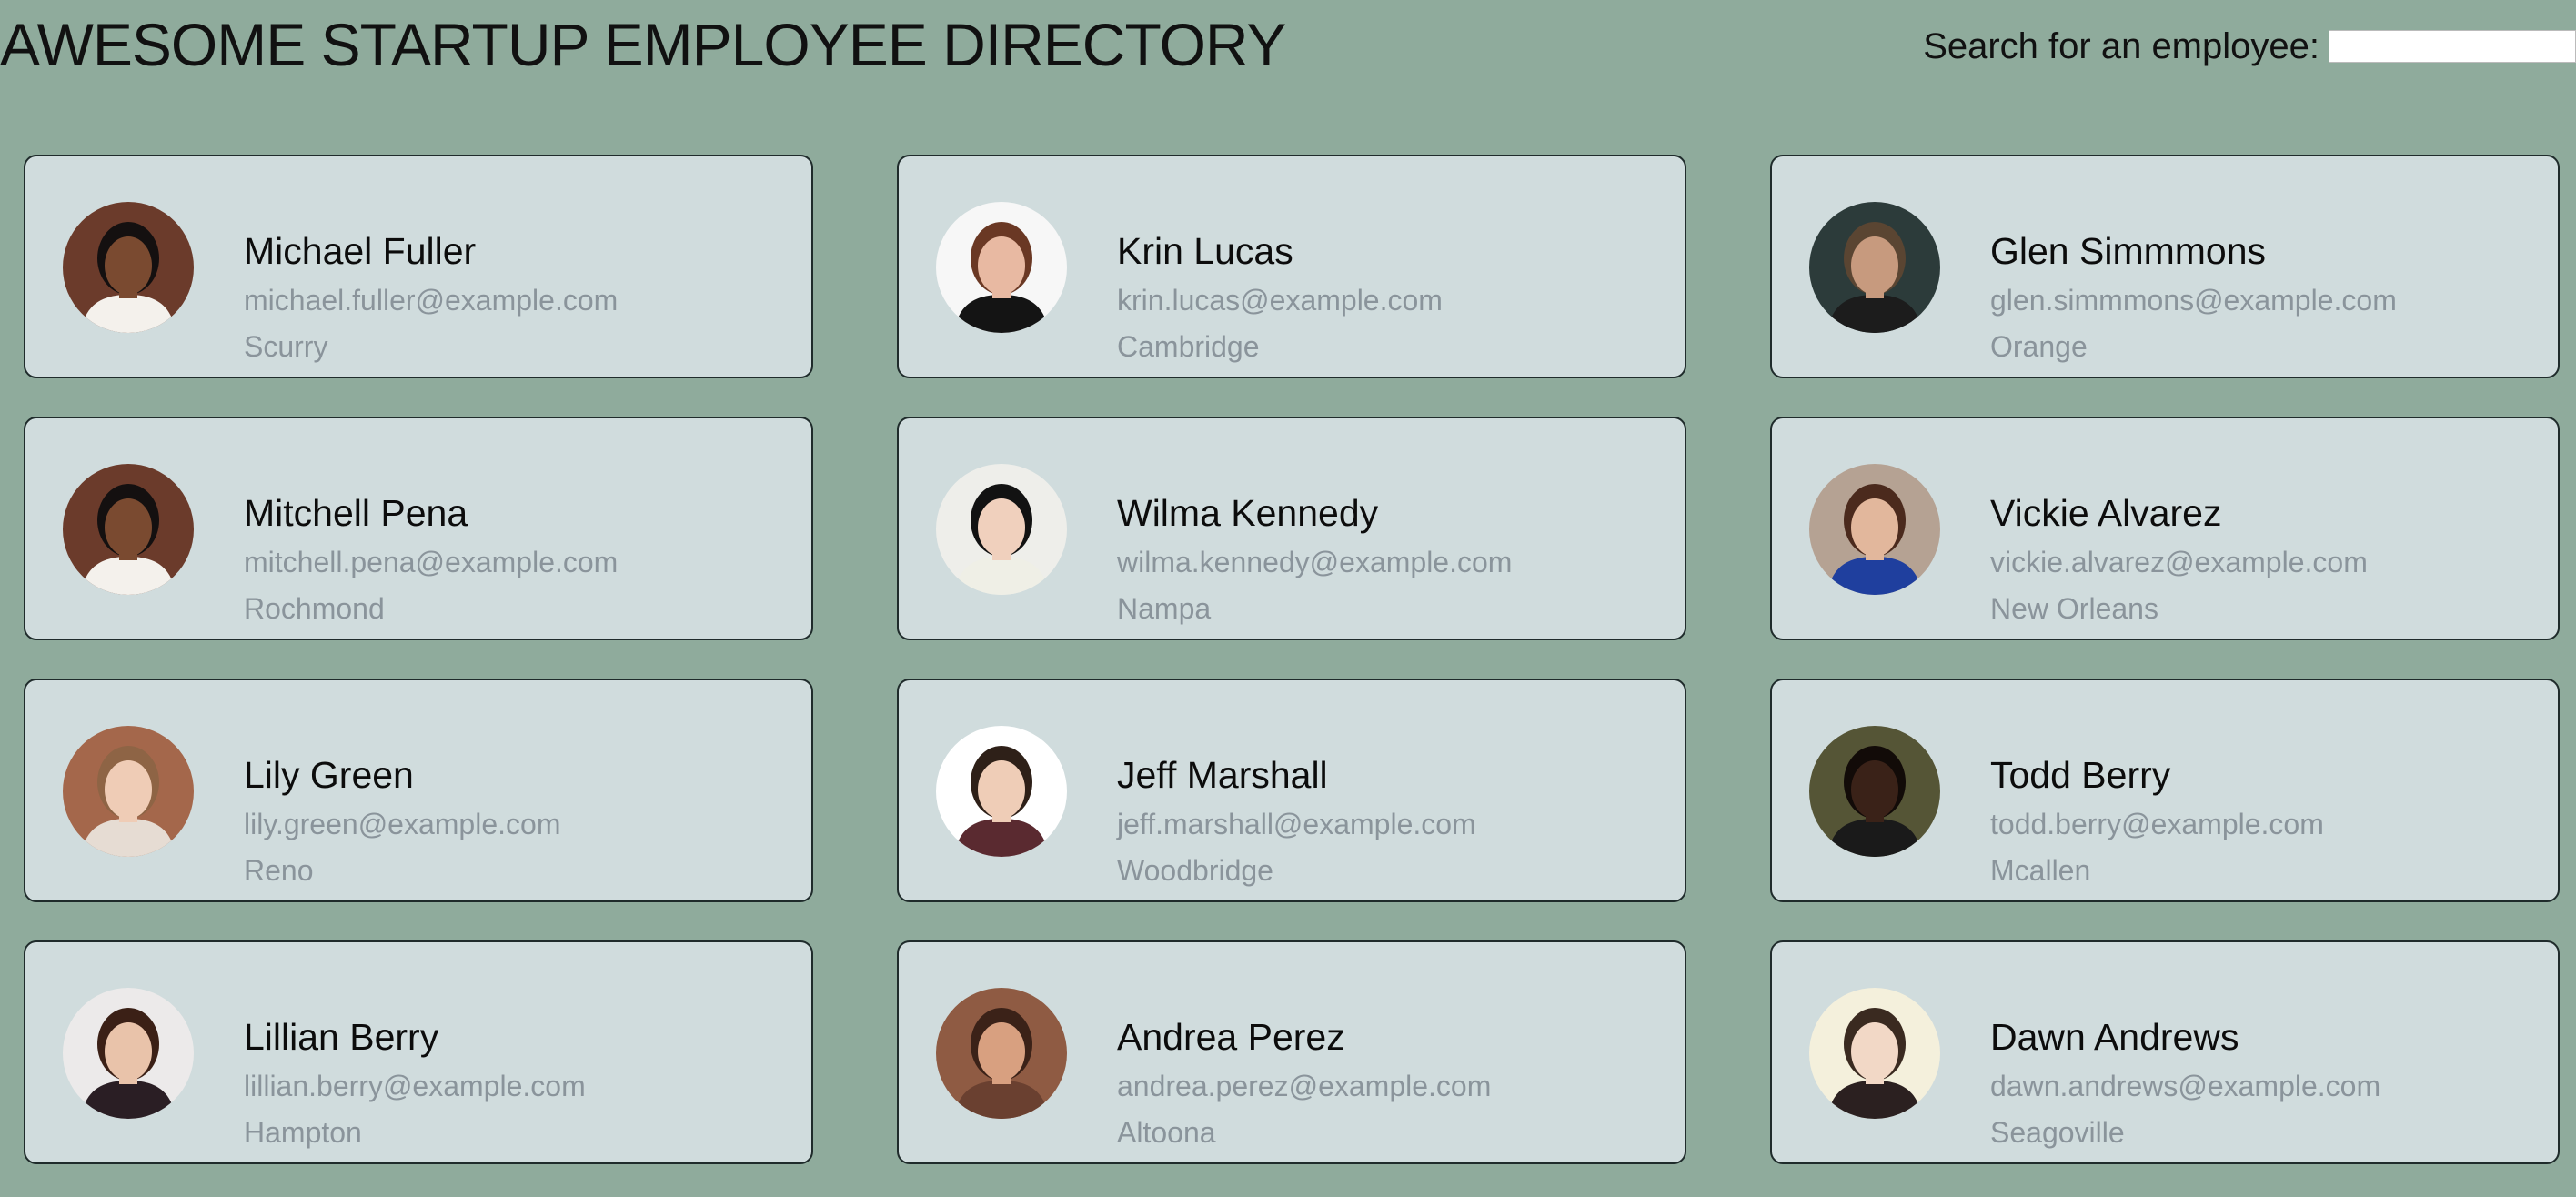  I want to click on employee-city: Mcallen, so click(2040, 870).